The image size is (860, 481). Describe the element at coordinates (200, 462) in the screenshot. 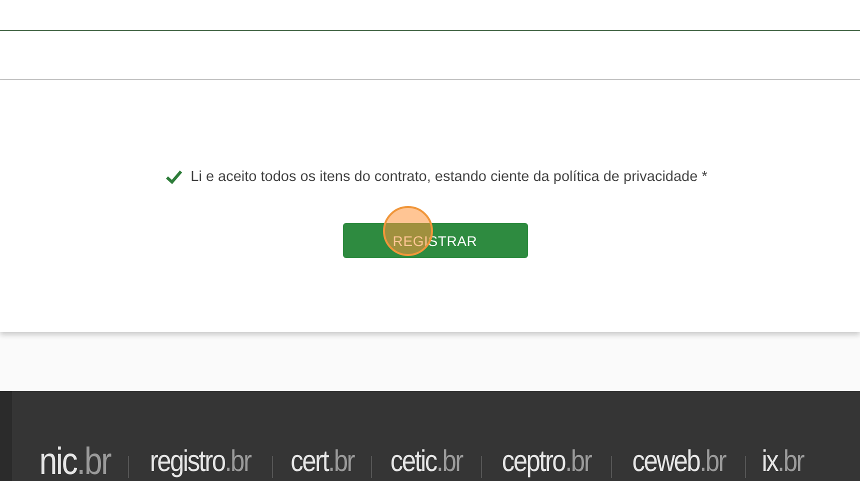

I see `site-logo-link: registro.br` at that location.